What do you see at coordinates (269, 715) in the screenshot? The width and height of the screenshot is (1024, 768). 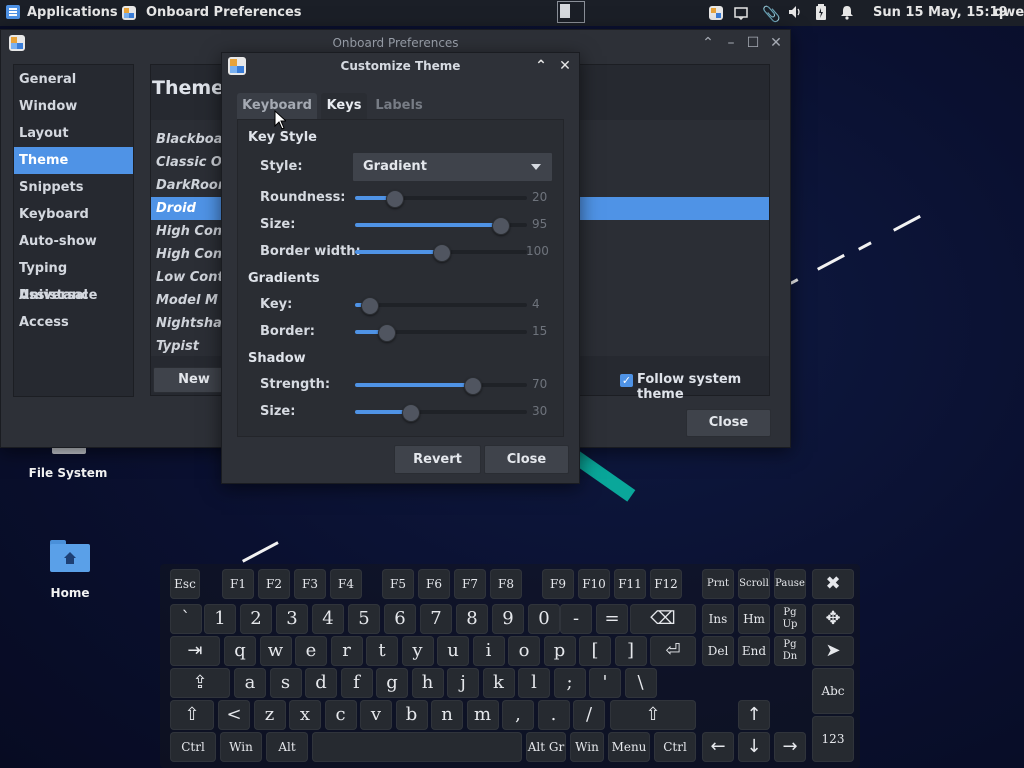 I see `key-z: z` at bounding box center [269, 715].